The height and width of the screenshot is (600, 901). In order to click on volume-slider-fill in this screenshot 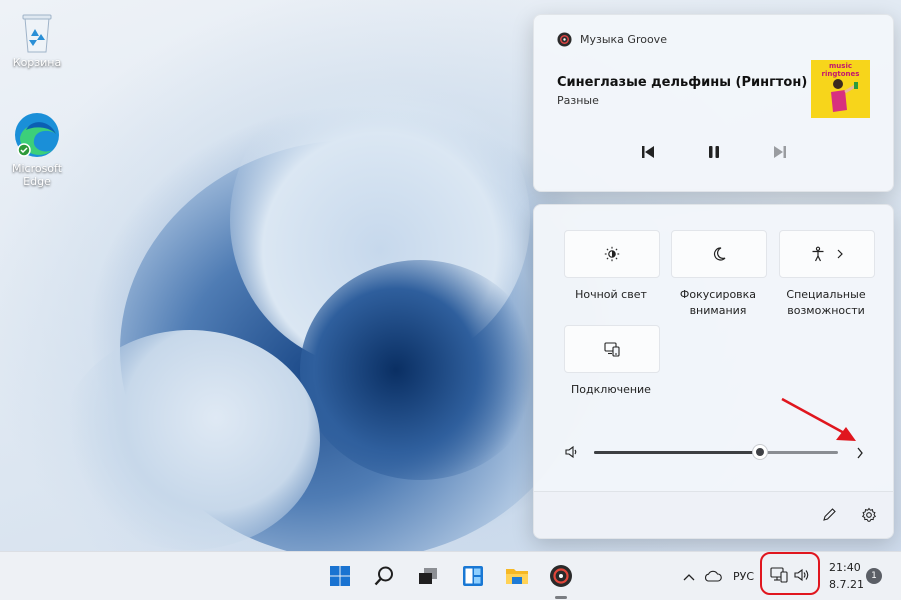, I will do `click(677, 452)`.